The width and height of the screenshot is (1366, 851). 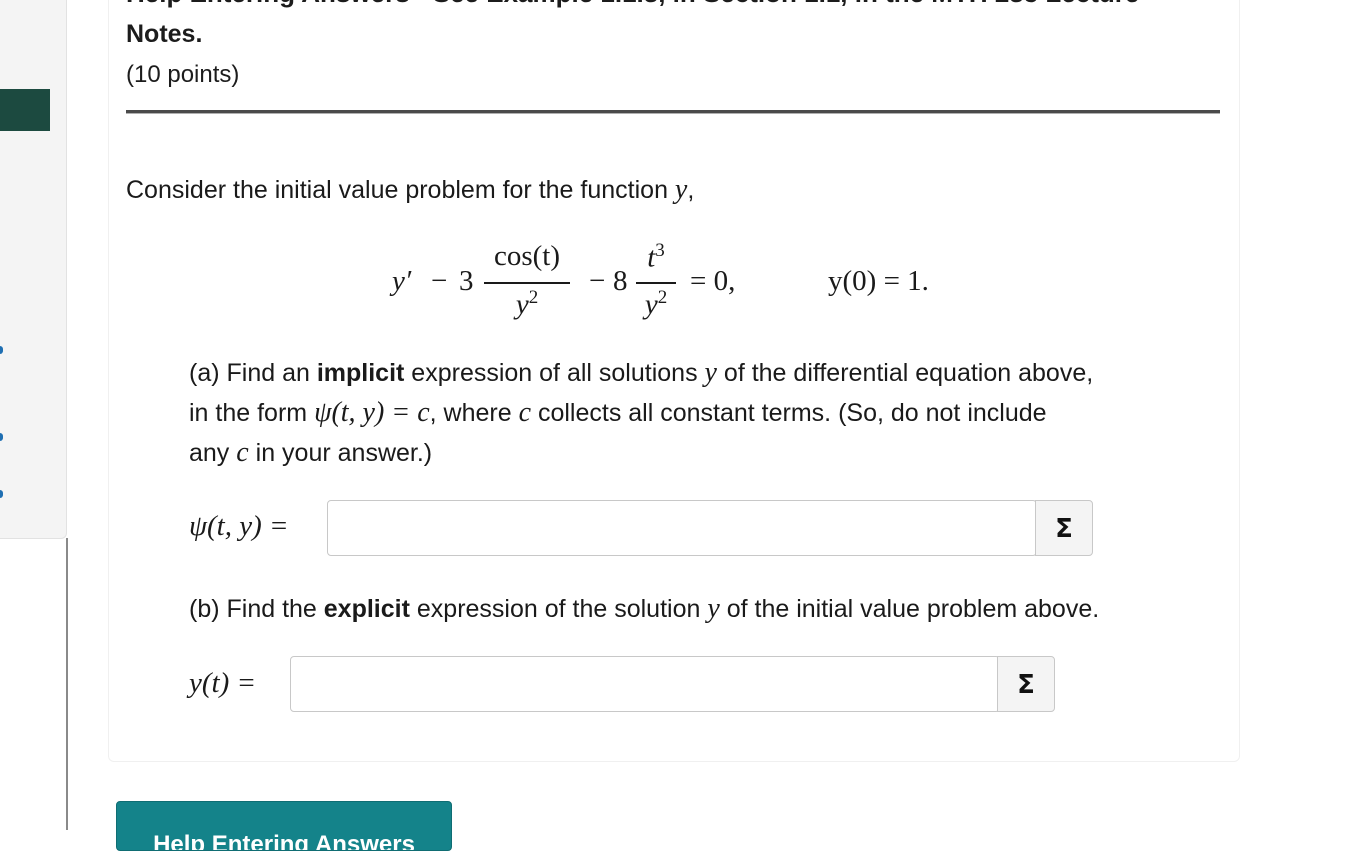 What do you see at coordinates (183, 74) in the screenshot?
I see `points-label: (10 points)` at bounding box center [183, 74].